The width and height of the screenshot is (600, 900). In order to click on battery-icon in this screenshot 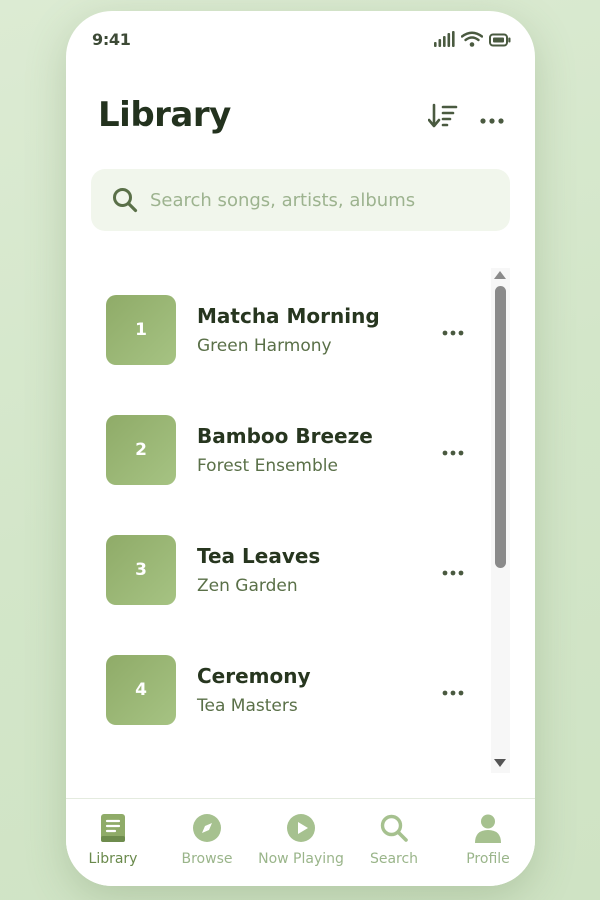, I will do `click(500, 41)`.